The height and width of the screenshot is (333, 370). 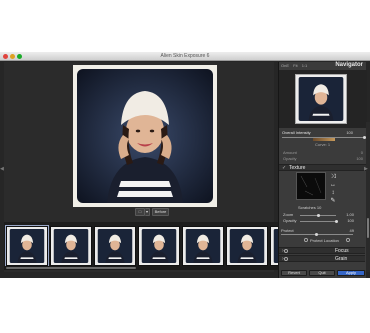 I want to click on revert-button: Revert, so click(x=294, y=273).